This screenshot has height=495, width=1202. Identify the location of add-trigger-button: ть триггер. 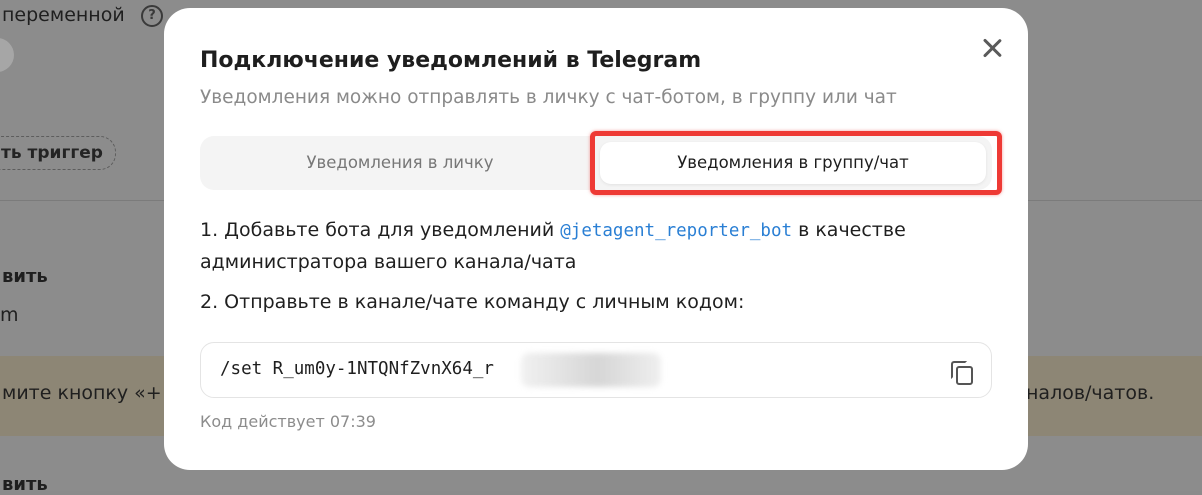
(58, 153).